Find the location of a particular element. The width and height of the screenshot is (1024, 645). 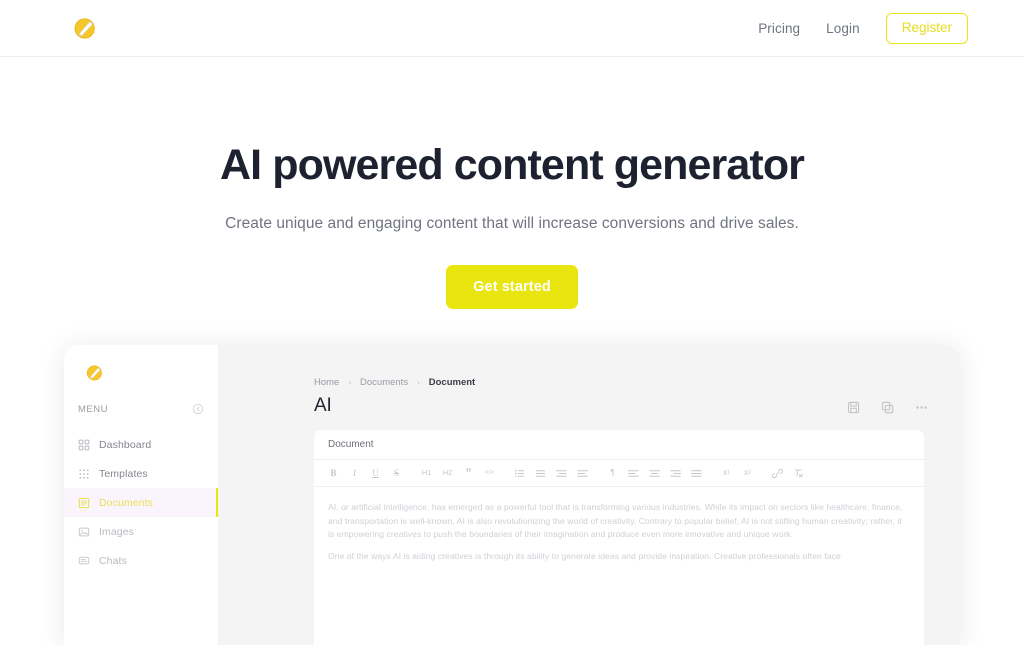

outdent-icon is located at coordinates (582, 473).